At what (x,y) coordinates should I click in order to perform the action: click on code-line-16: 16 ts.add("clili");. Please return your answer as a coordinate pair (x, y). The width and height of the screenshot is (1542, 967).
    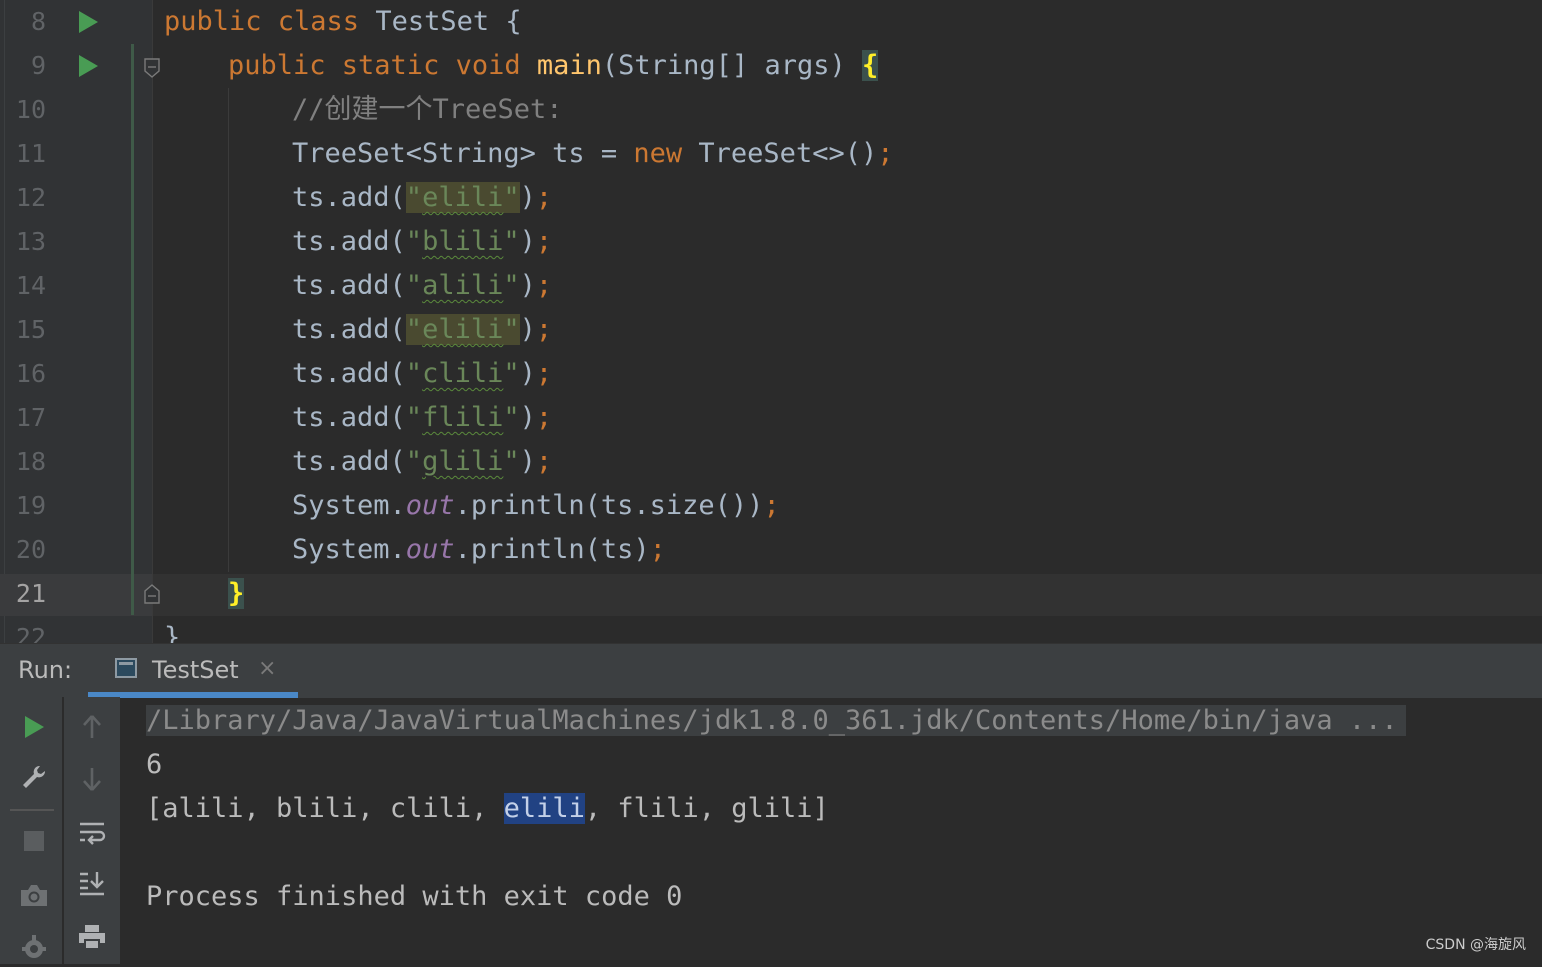
    Looking at the image, I should click on (771, 374).